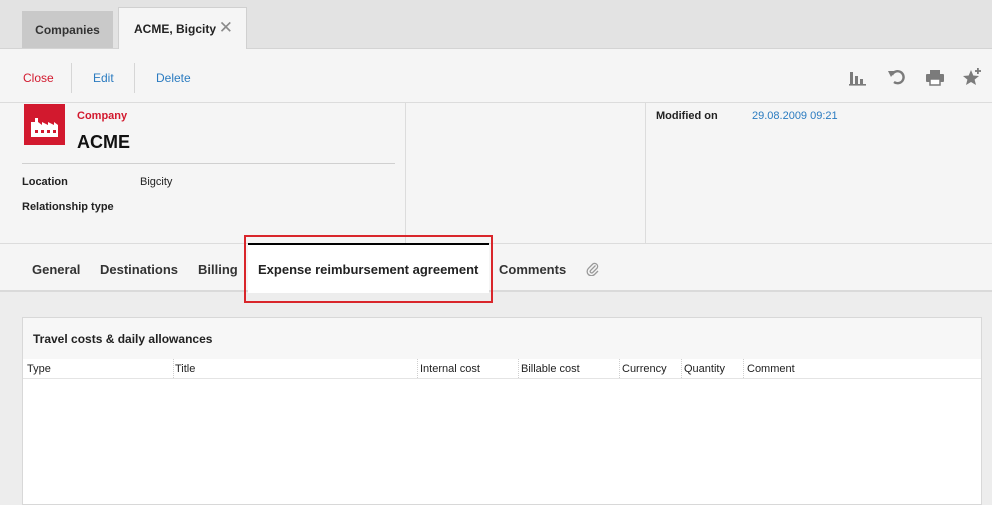  Describe the element at coordinates (68, 207) in the screenshot. I see `field-label-relationship-type: Relationship type` at that location.